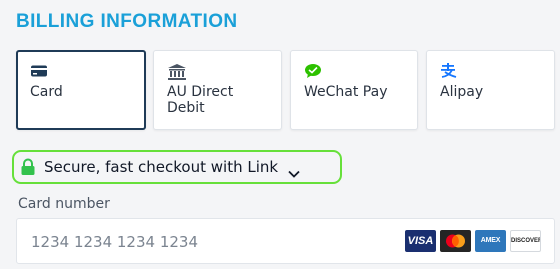  What do you see at coordinates (420, 241) in the screenshot?
I see `visa-icon: VISA` at bounding box center [420, 241].